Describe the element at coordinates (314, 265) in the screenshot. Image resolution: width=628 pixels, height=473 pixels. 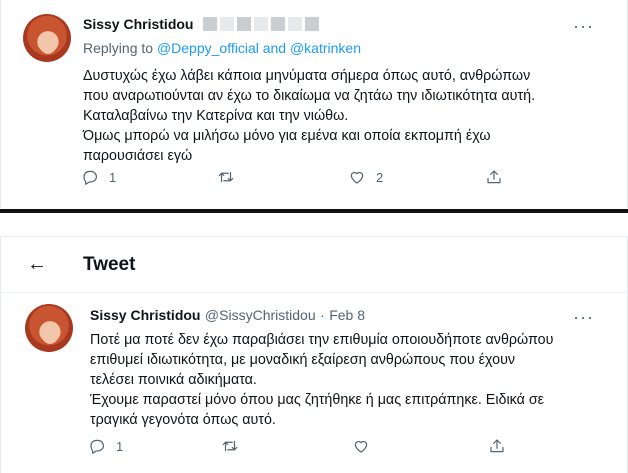
I see `tweet-page-header: ← Tweet` at that location.